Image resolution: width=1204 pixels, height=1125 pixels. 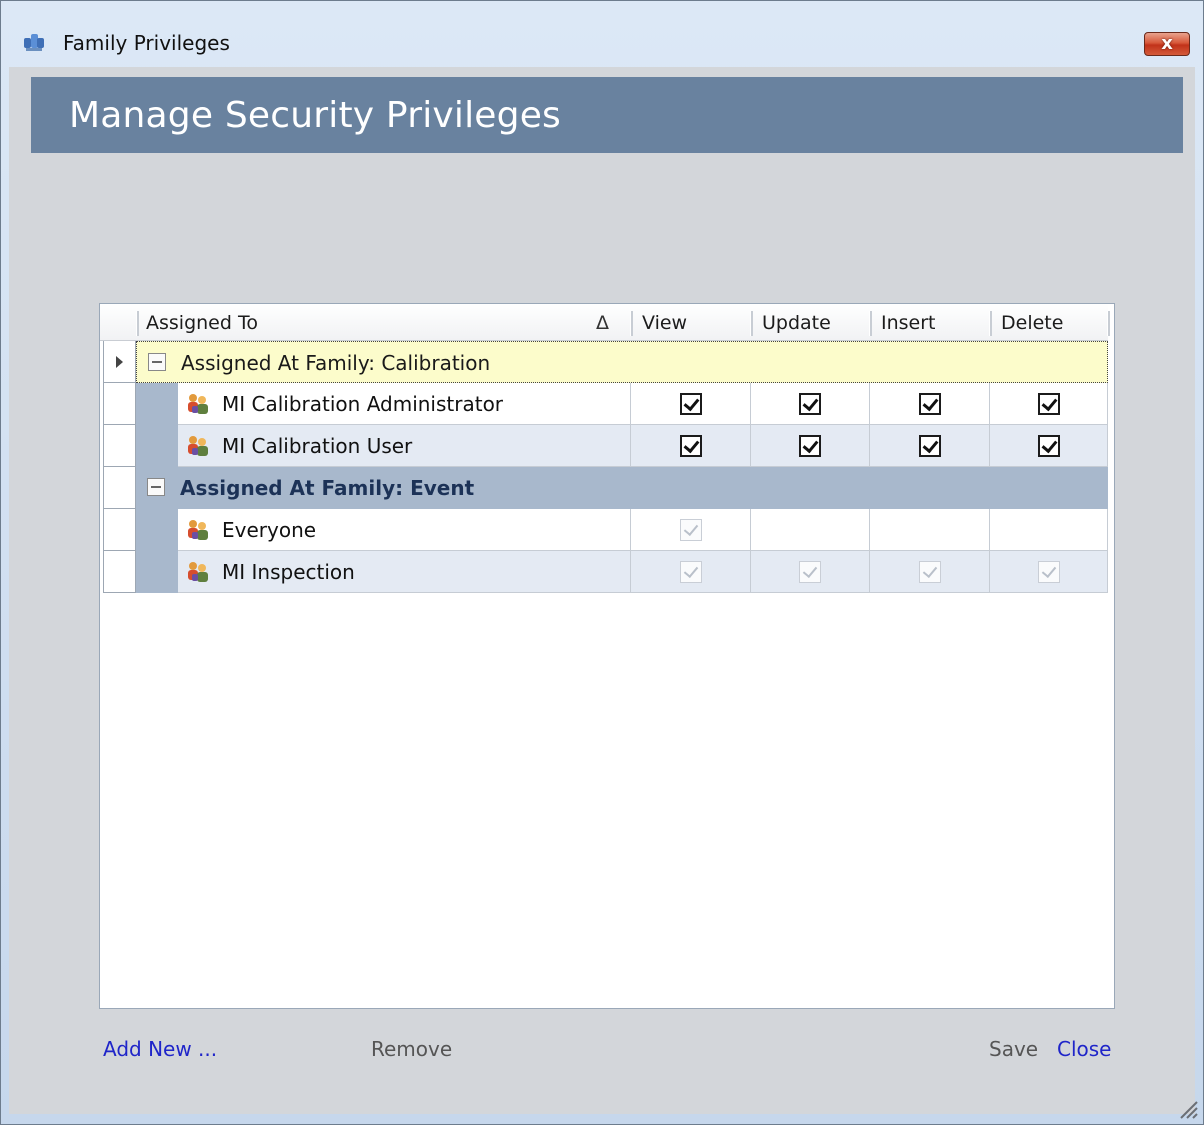 What do you see at coordinates (622, 488) in the screenshot?
I see `group-header: Assigned At Family: Event` at bounding box center [622, 488].